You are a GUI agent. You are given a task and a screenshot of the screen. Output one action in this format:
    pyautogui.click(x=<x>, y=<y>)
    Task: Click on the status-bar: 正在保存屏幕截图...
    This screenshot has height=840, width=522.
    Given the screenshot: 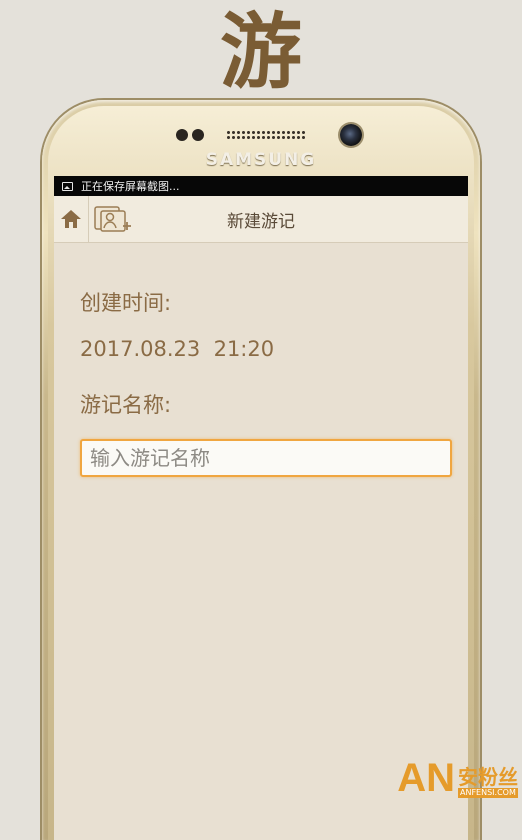 What is the action you would take?
    pyautogui.click(x=261, y=186)
    